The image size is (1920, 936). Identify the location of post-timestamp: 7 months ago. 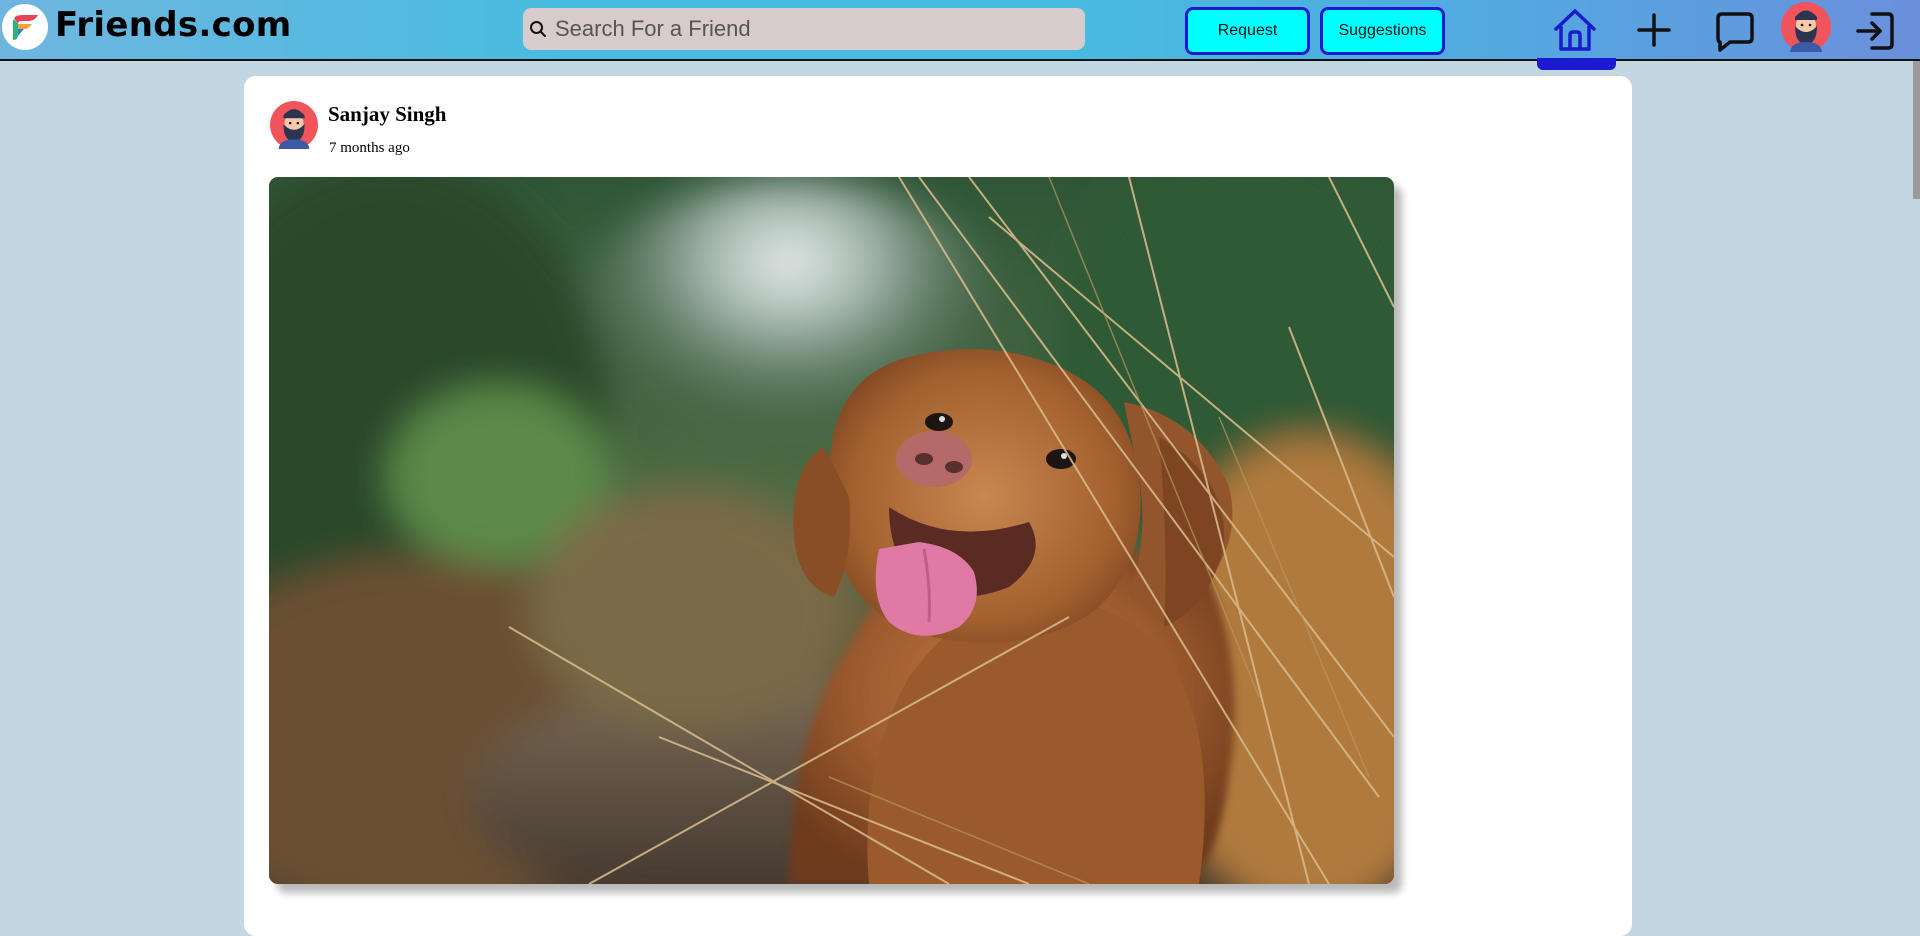
(369, 148).